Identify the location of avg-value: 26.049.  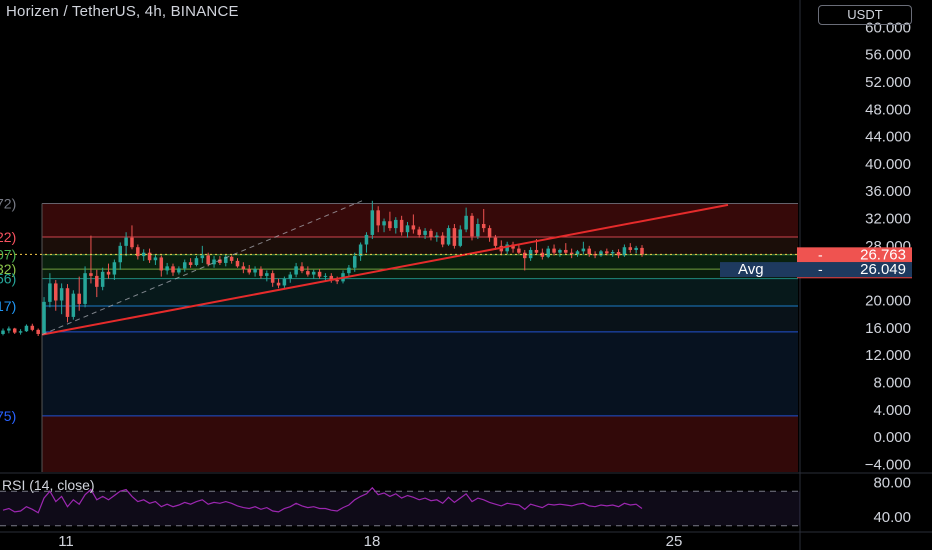
(883, 269).